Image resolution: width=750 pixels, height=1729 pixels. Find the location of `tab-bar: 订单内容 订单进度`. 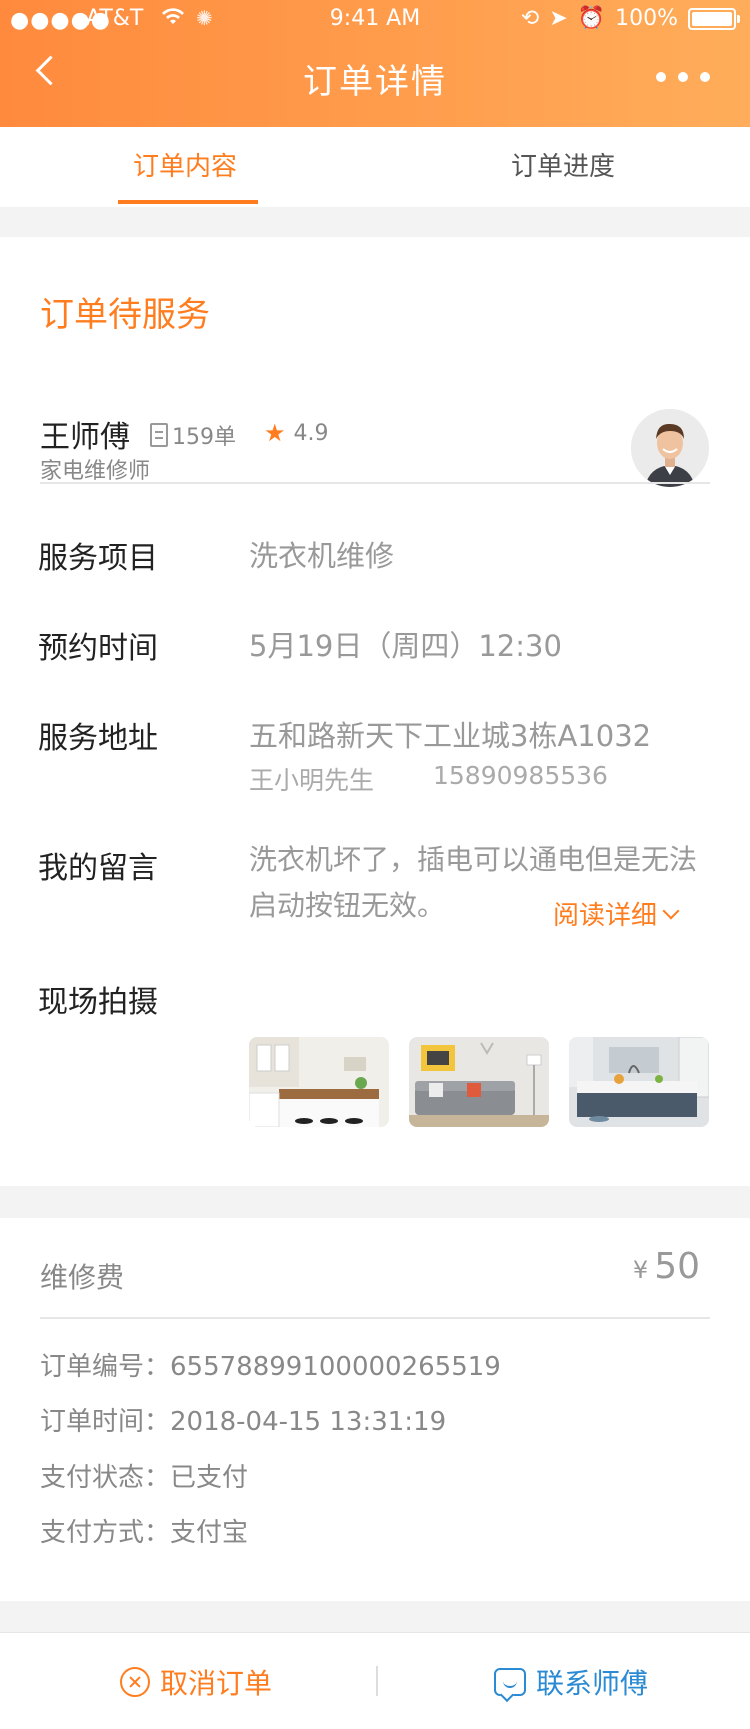

tab-bar: 订单内容 订单进度 is located at coordinates (375, 167).